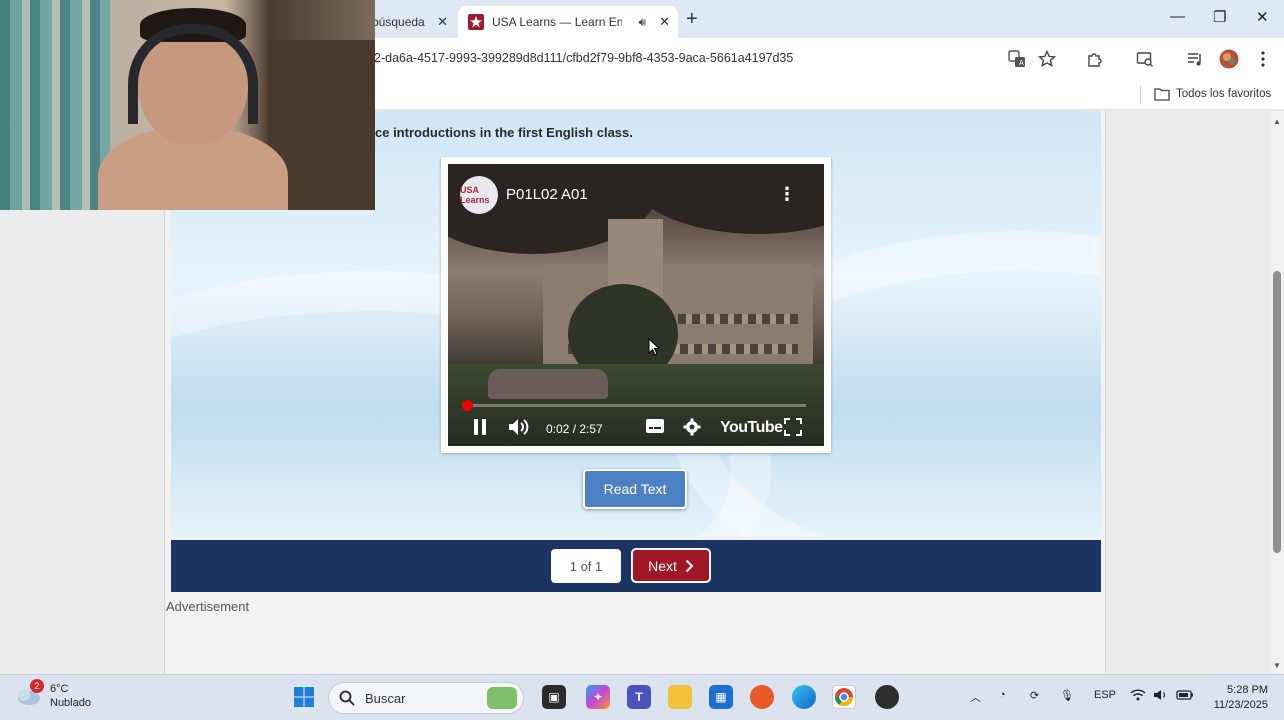  What do you see at coordinates (1263, 59) in the screenshot?
I see `chrome-menu-icon` at bounding box center [1263, 59].